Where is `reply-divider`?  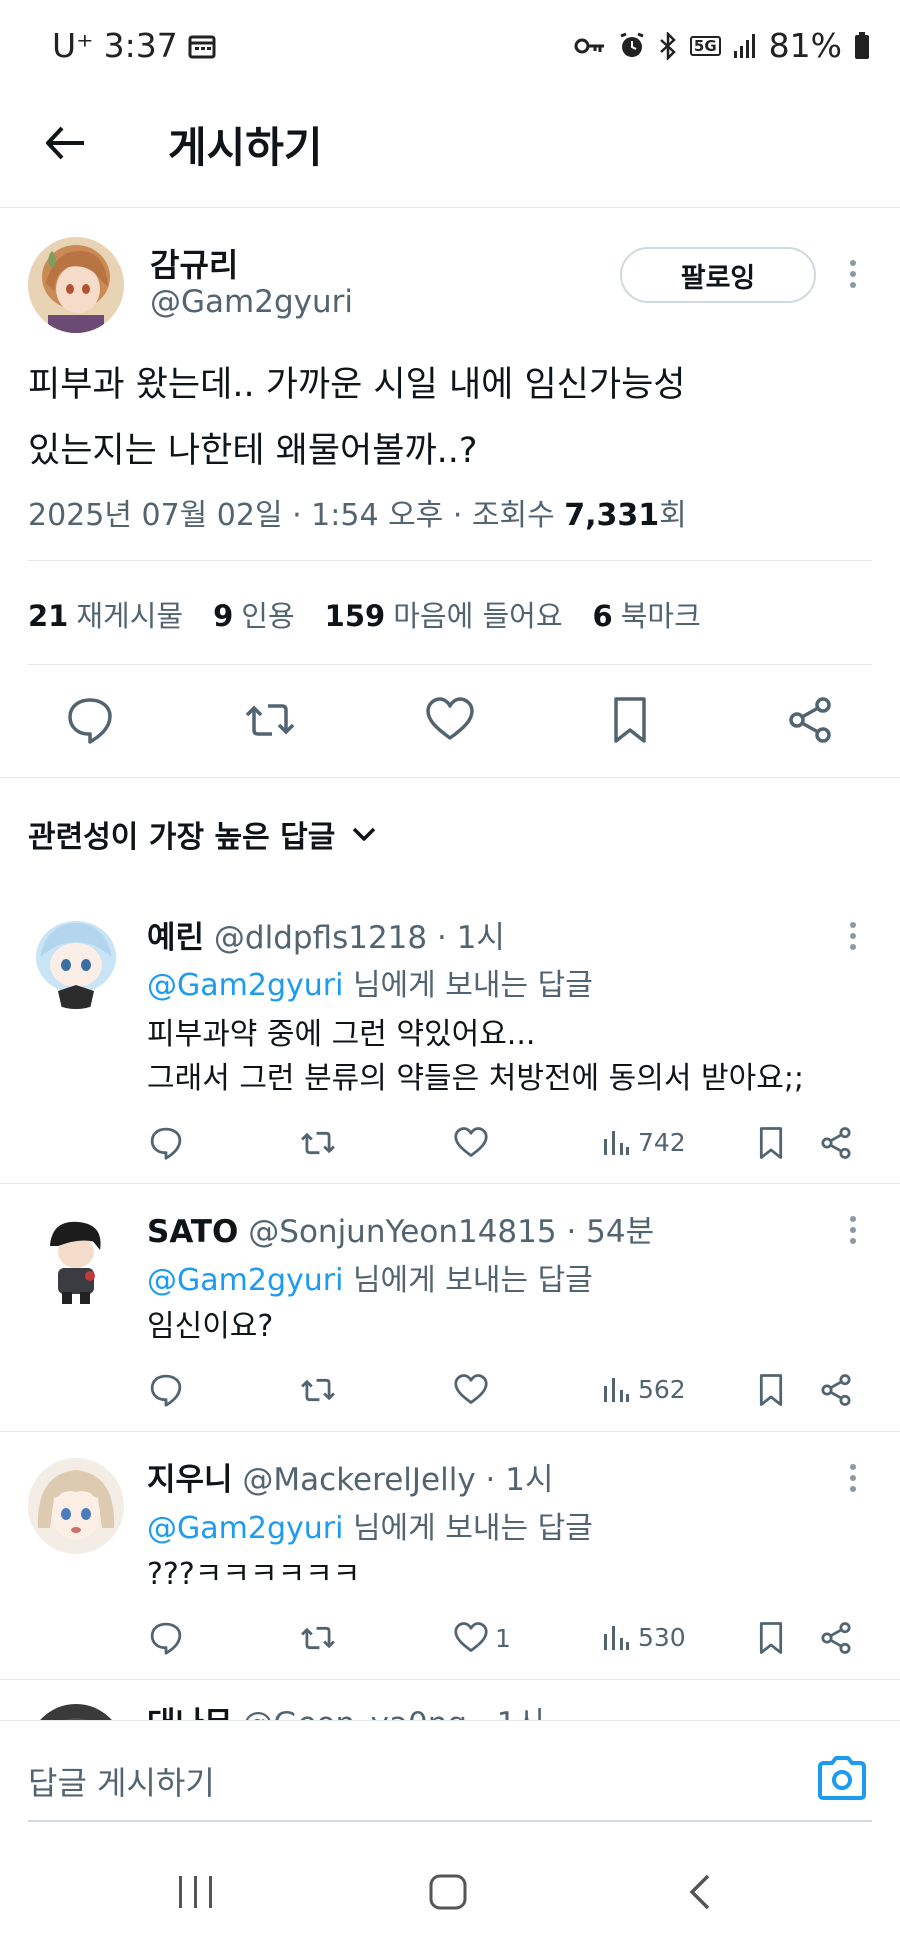
reply-divider is located at coordinates (450, 1183).